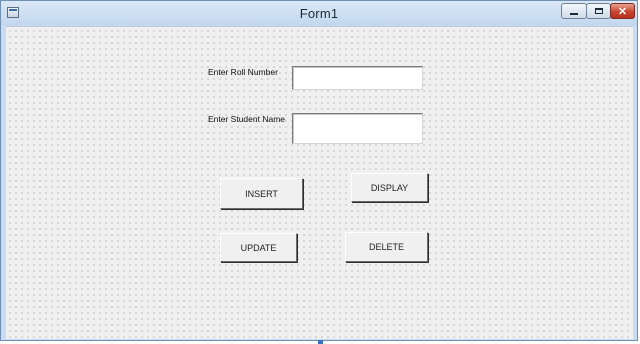 Image resolution: width=640 pixels, height=344 pixels. What do you see at coordinates (357, 78) in the screenshot?
I see `roll-number-input` at bounding box center [357, 78].